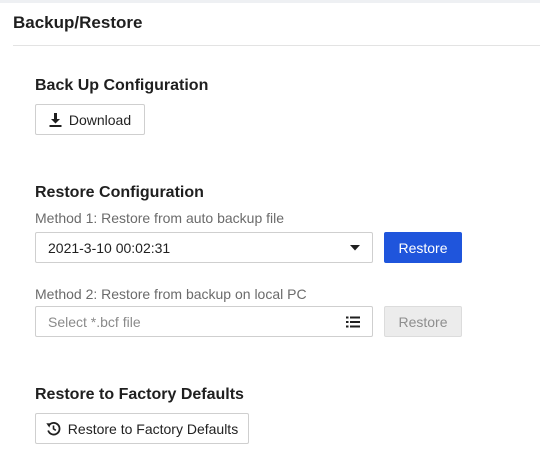 The height and width of the screenshot is (454, 540). I want to click on factory-heading: Restore to Factory Defaults, so click(139, 394).